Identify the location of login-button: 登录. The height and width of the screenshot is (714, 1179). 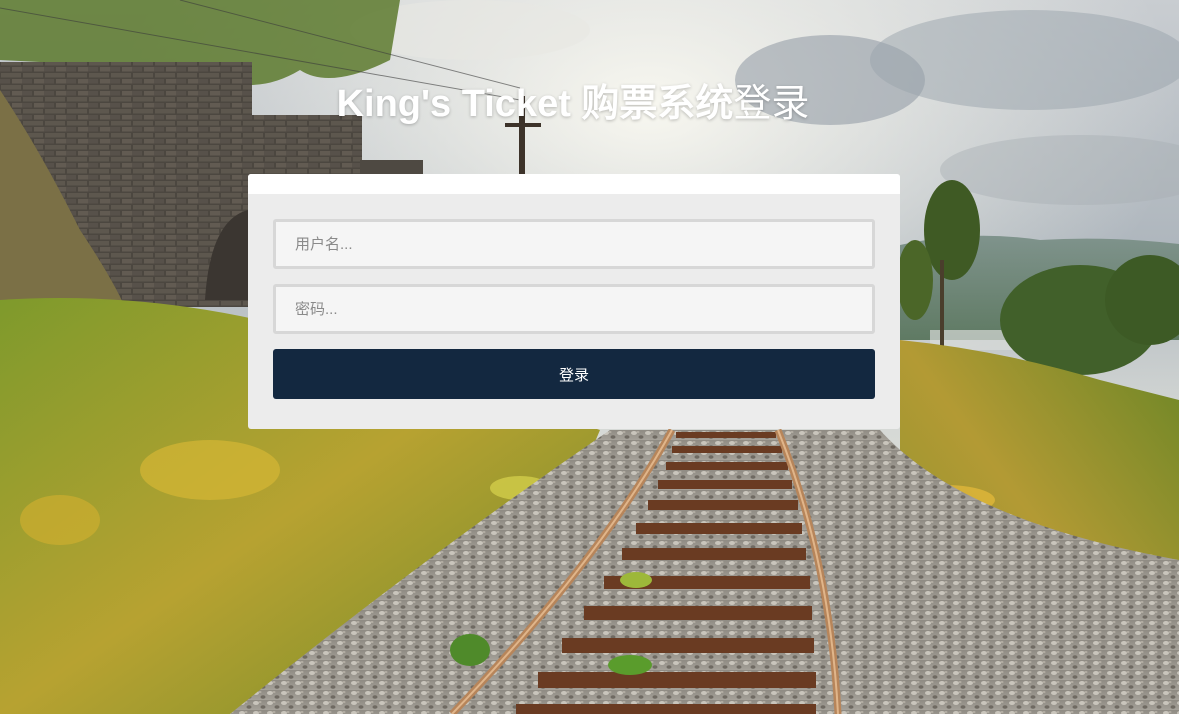
(574, 374).